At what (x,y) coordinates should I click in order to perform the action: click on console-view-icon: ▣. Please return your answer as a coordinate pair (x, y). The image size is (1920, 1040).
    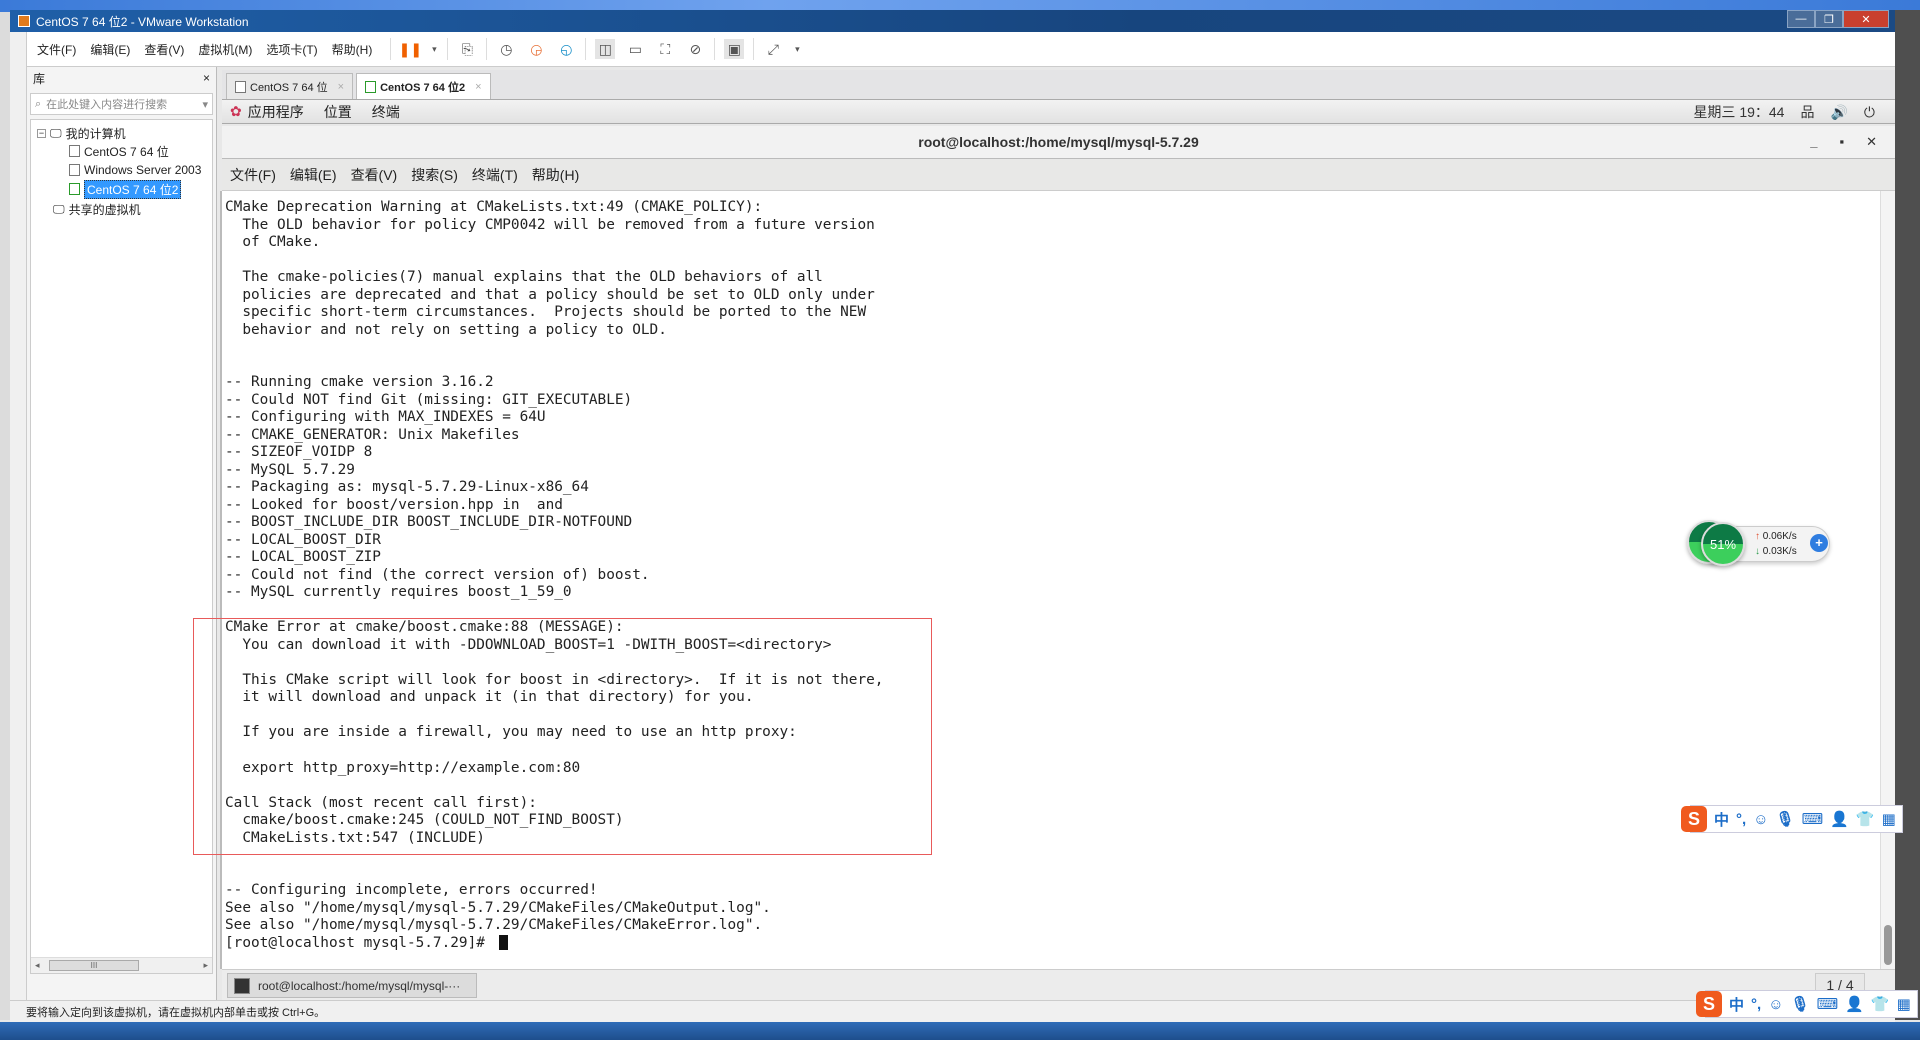
    Looking at the image, I should click on (734, 49).